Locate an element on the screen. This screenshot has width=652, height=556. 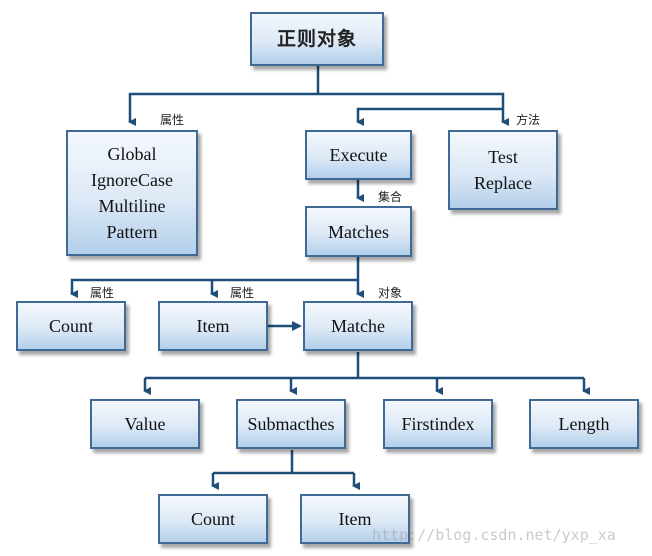
execute-node: Execute is located at coordinates (358, 155).